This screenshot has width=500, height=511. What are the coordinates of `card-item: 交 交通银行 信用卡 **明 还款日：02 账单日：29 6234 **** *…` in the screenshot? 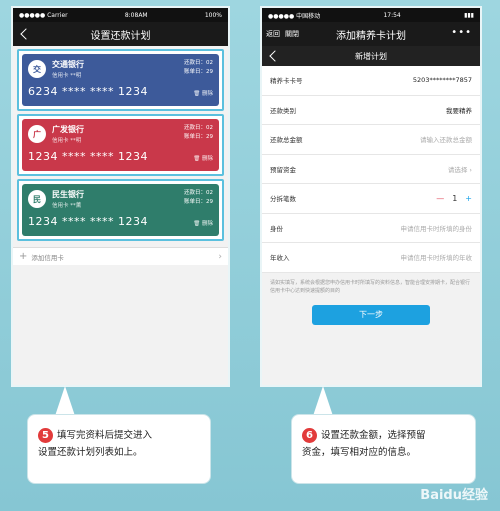 It's located at (120, 80).